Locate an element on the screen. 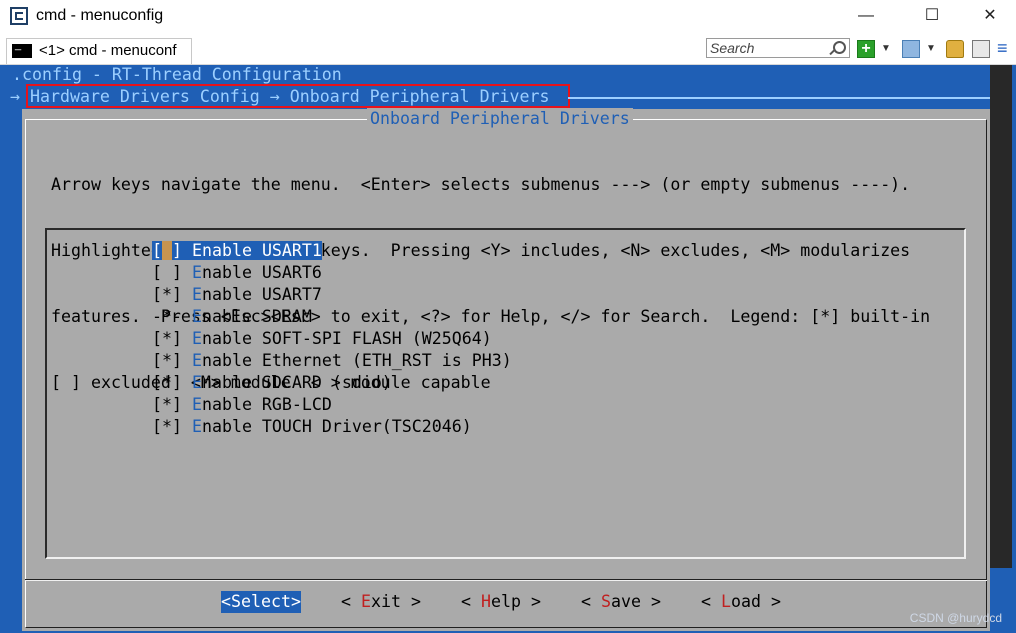  breadcrumb-highlight-box is located at coordinates (298, 96).